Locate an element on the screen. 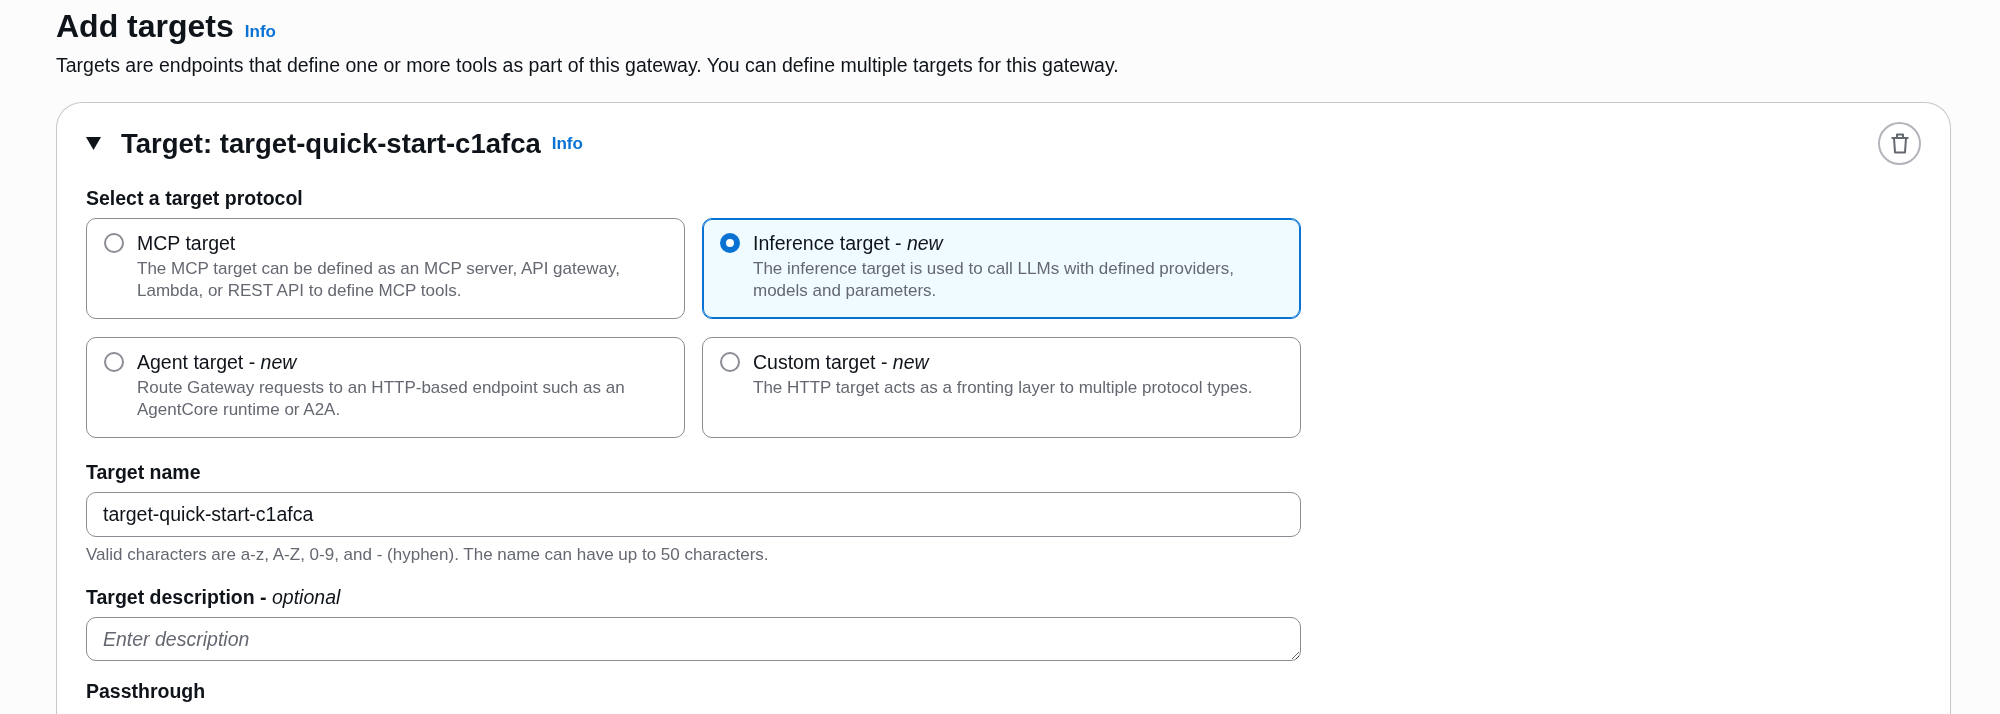 The image size is (2000, 714). option-description: The HTTP target acts as a fronting layer to multiple protocol types. is located at coordinates (1003, 388).